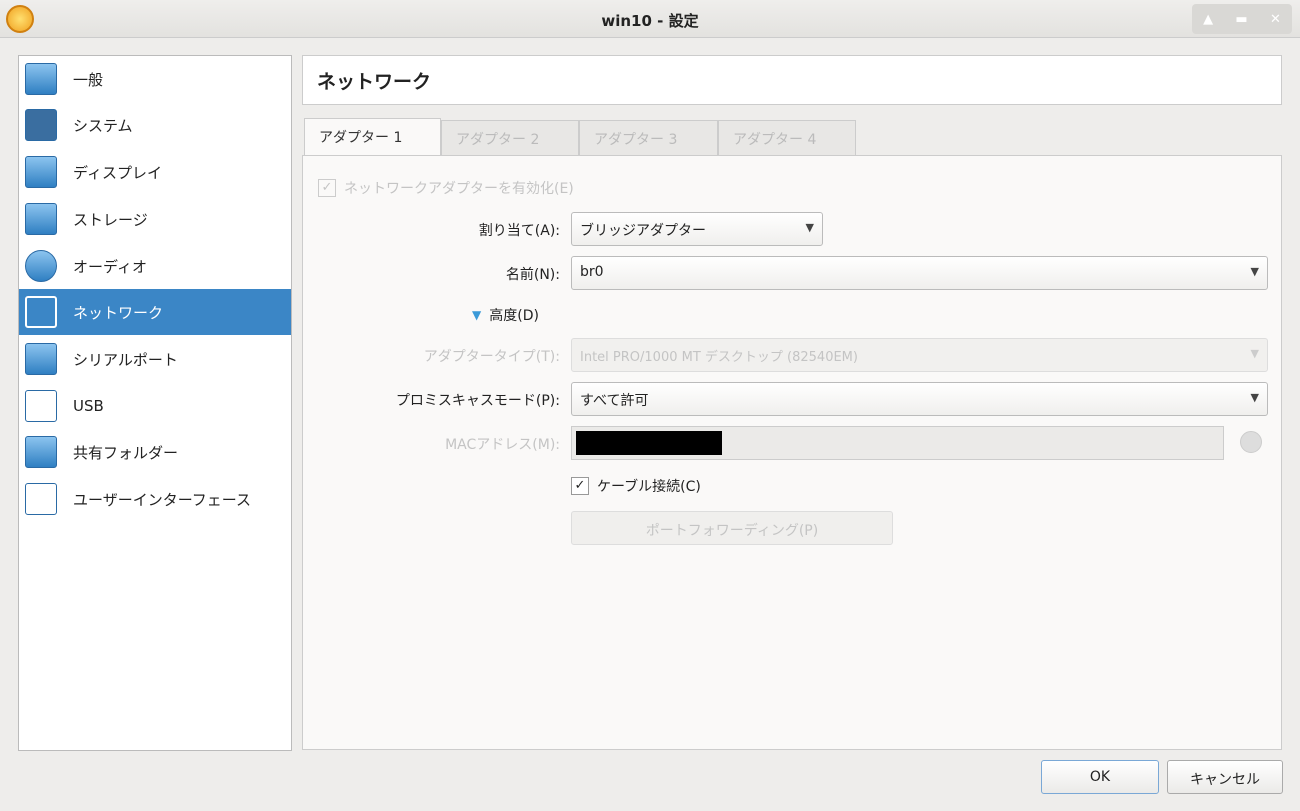  What do you see at coordinates (919, 399) in the screenshot?
I see `promisc-select: すべて許可 ▼` at bounding box center [919, 399].